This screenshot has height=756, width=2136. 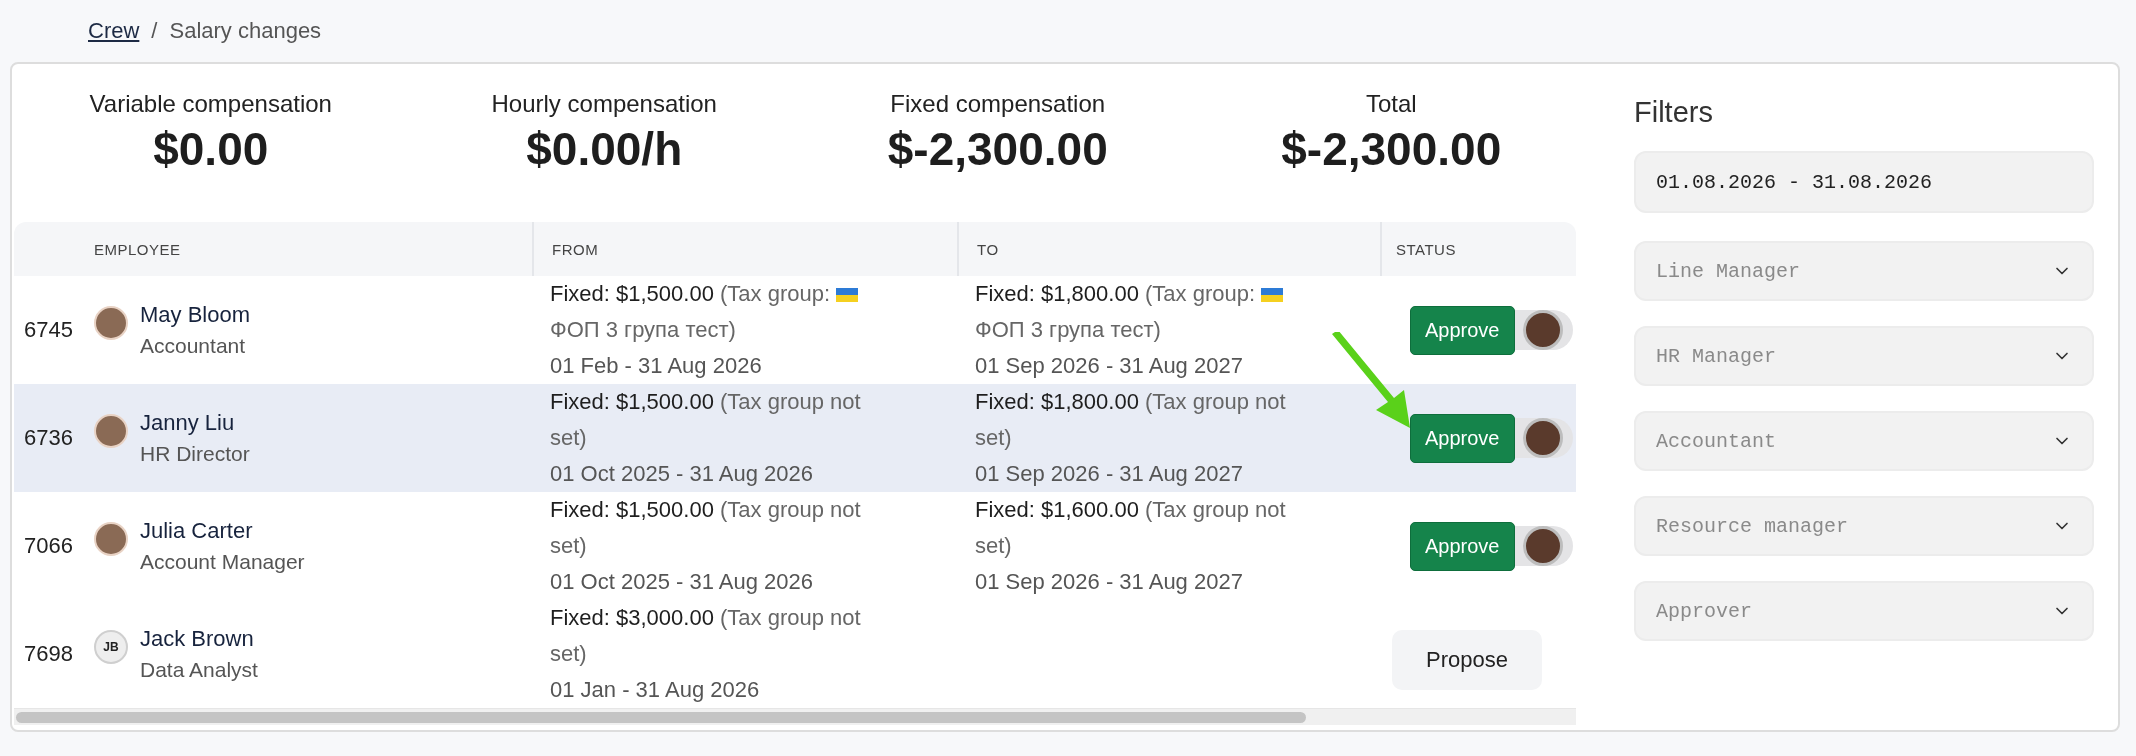 I want to click on propose-button: Propose, so click(x=1467, y=660).